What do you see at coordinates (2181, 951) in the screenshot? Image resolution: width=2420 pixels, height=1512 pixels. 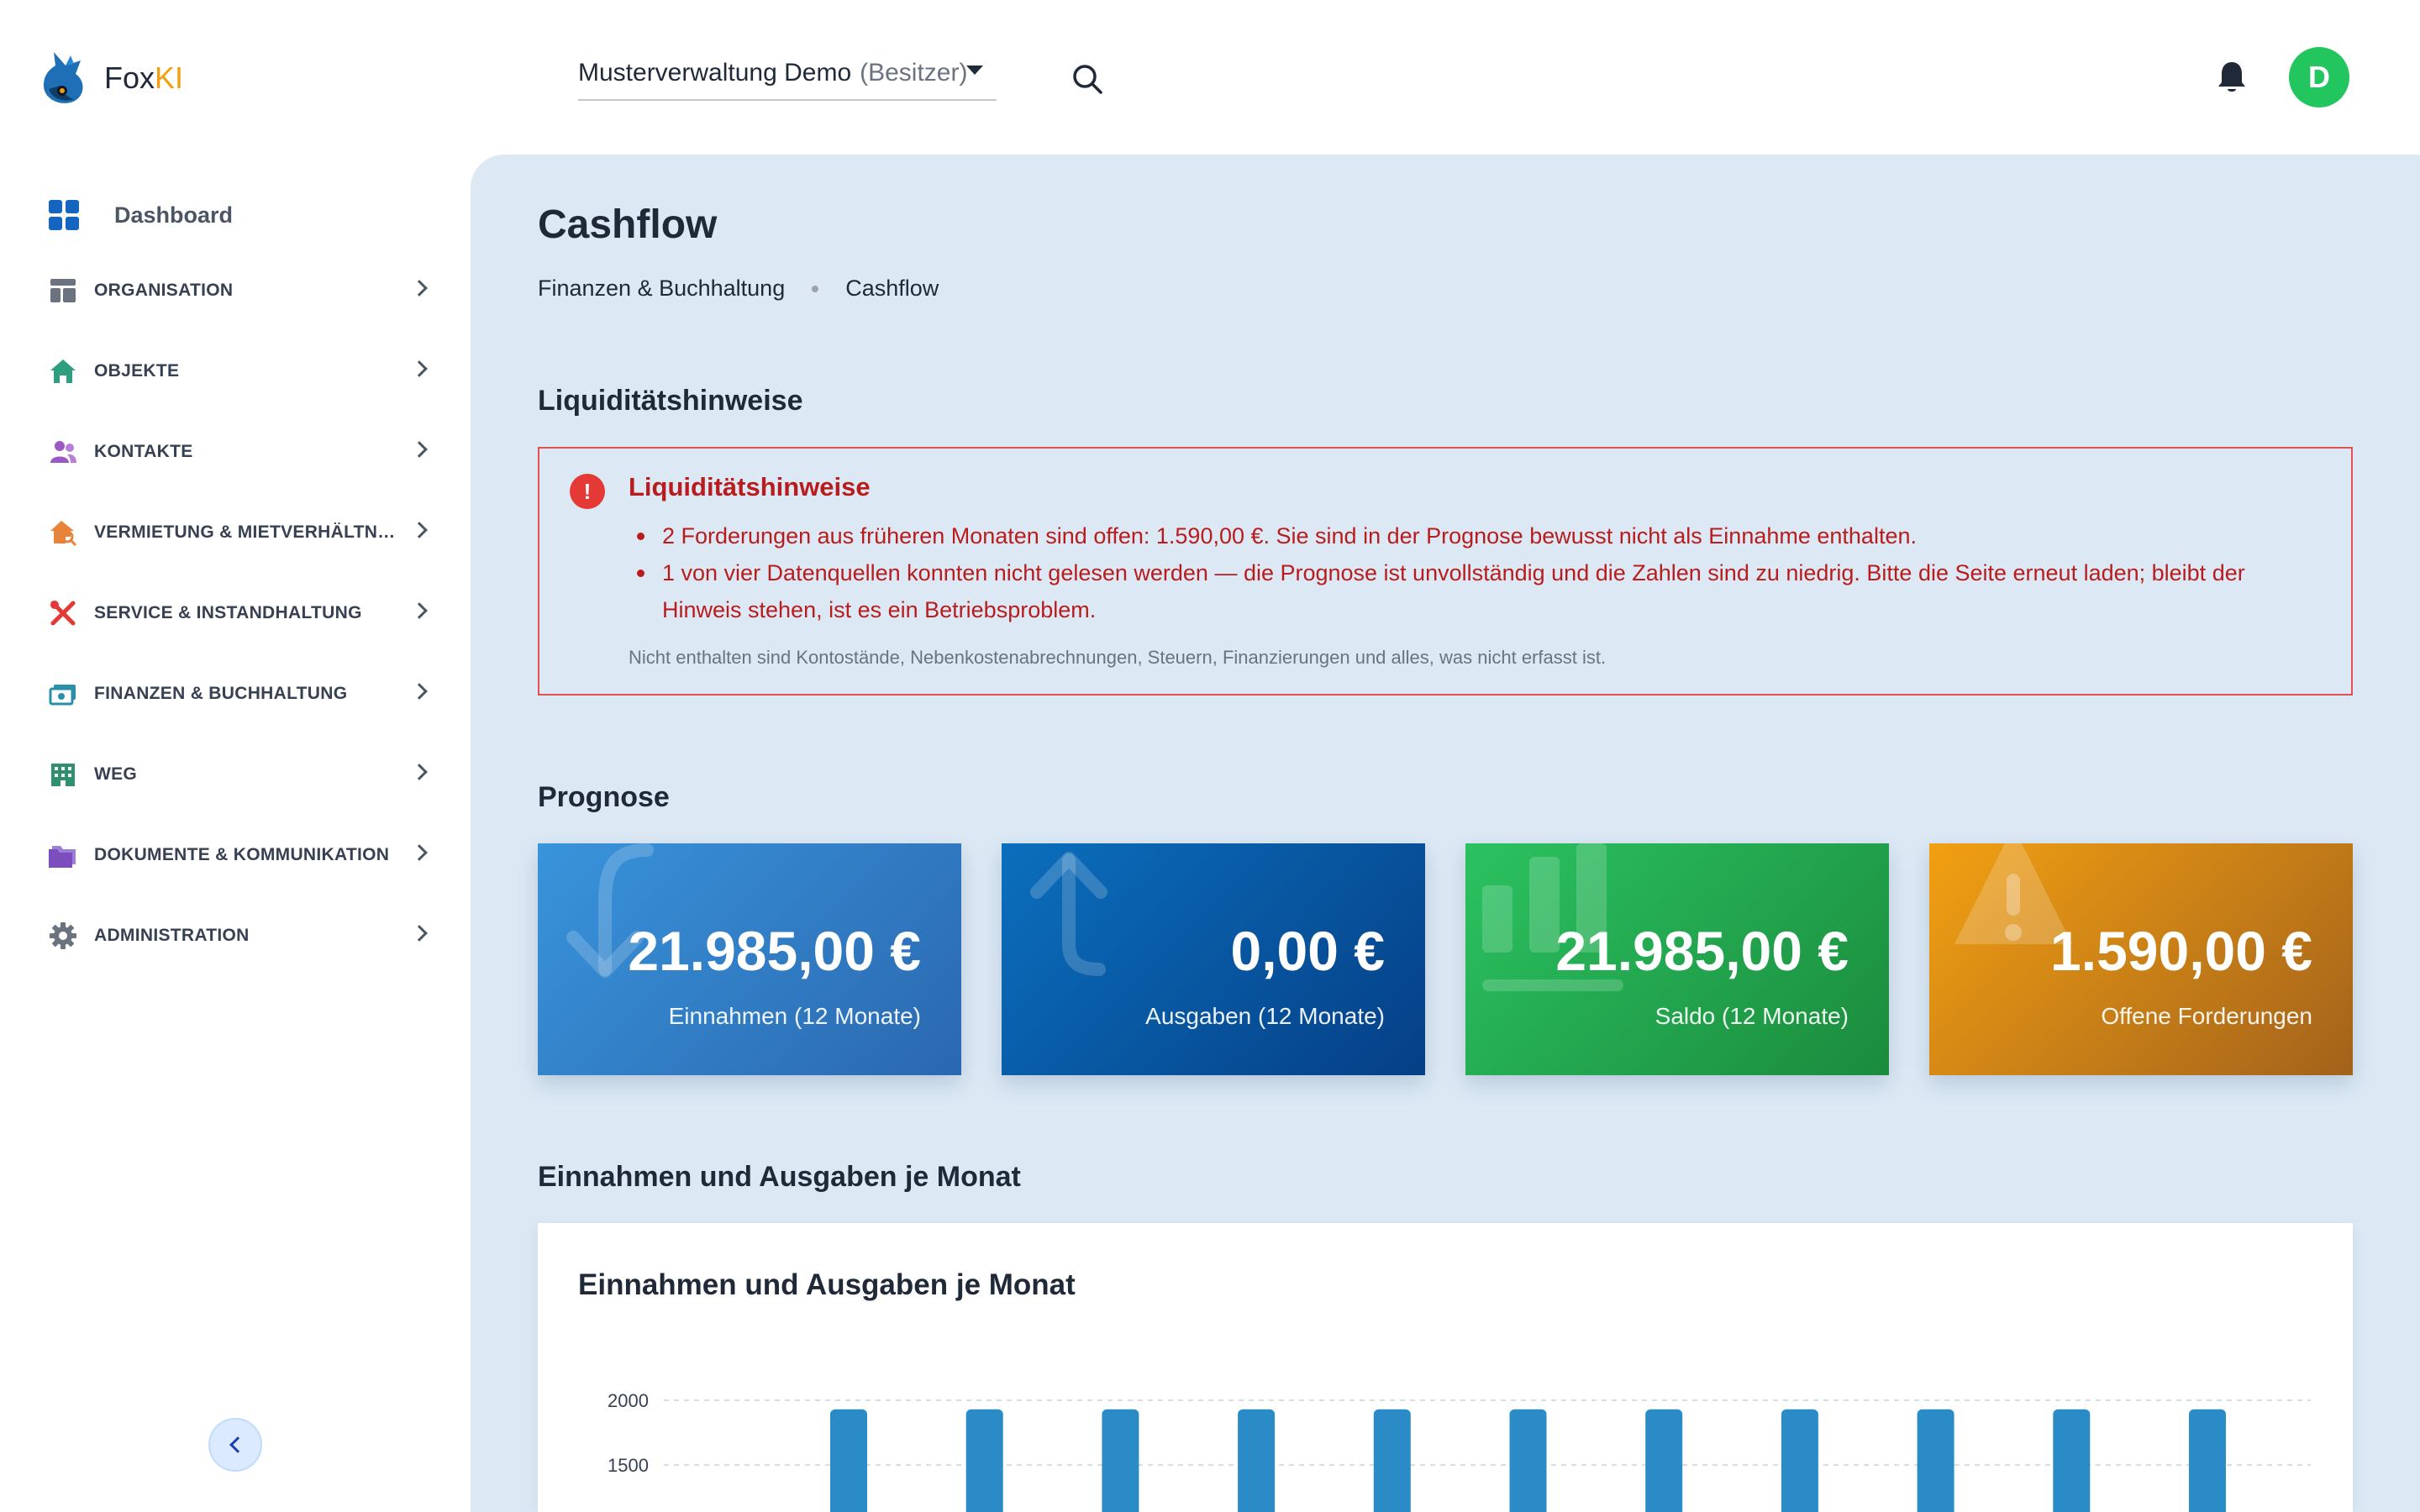 I see `kpi-value: 1.590,00 €` at bounding box center [2181, 951].